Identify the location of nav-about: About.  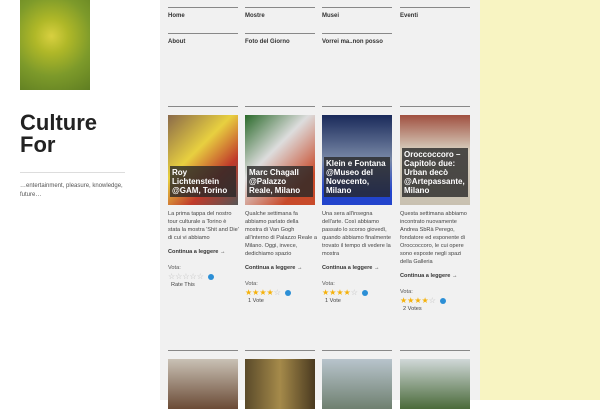
(203, 39).